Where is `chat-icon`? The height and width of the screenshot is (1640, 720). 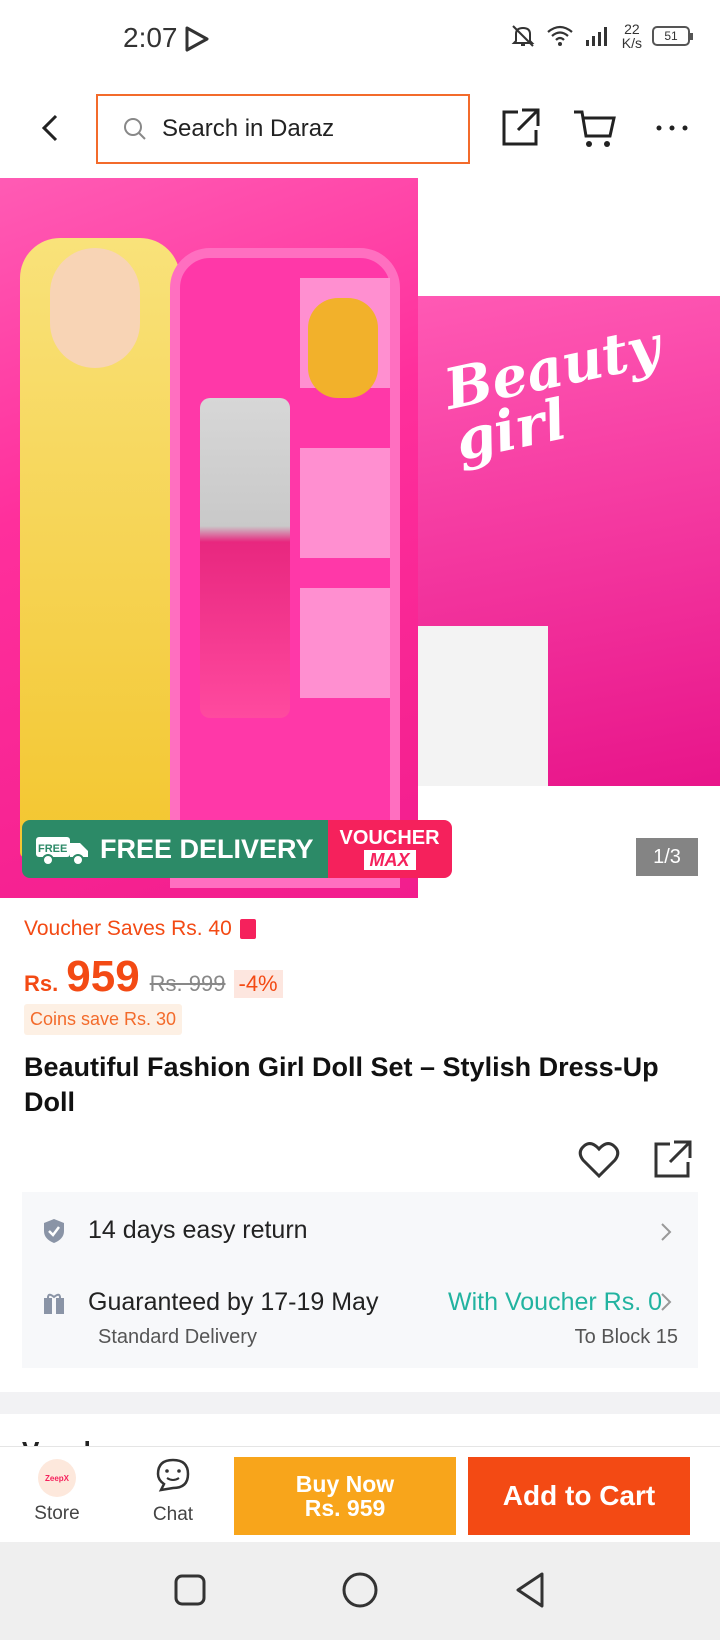 chat-icon is located at coordinates (173, 1475).